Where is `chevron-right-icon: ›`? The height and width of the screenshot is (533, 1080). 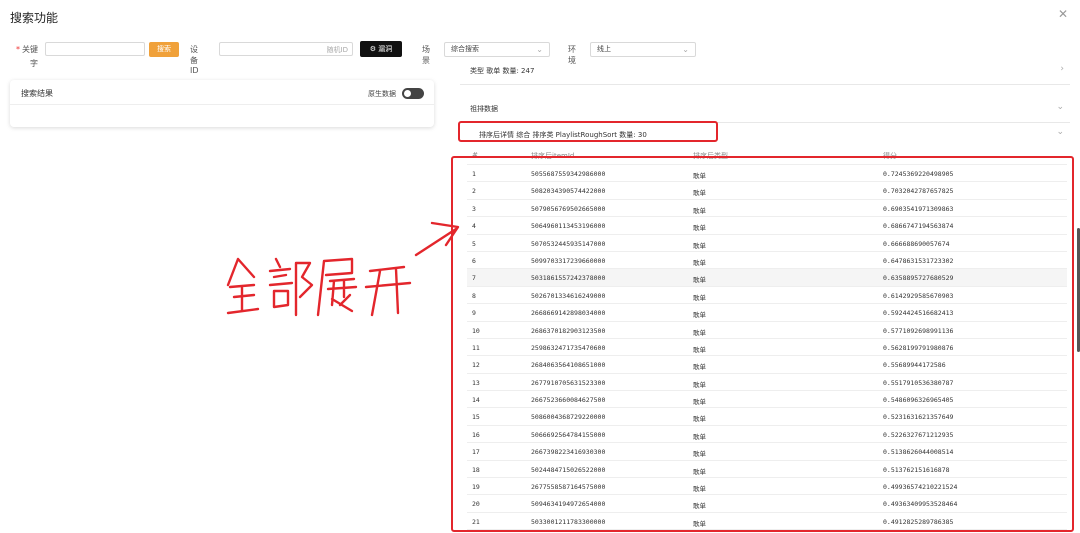
chevron-right-icon: › is located at coordinates (1062, 69).